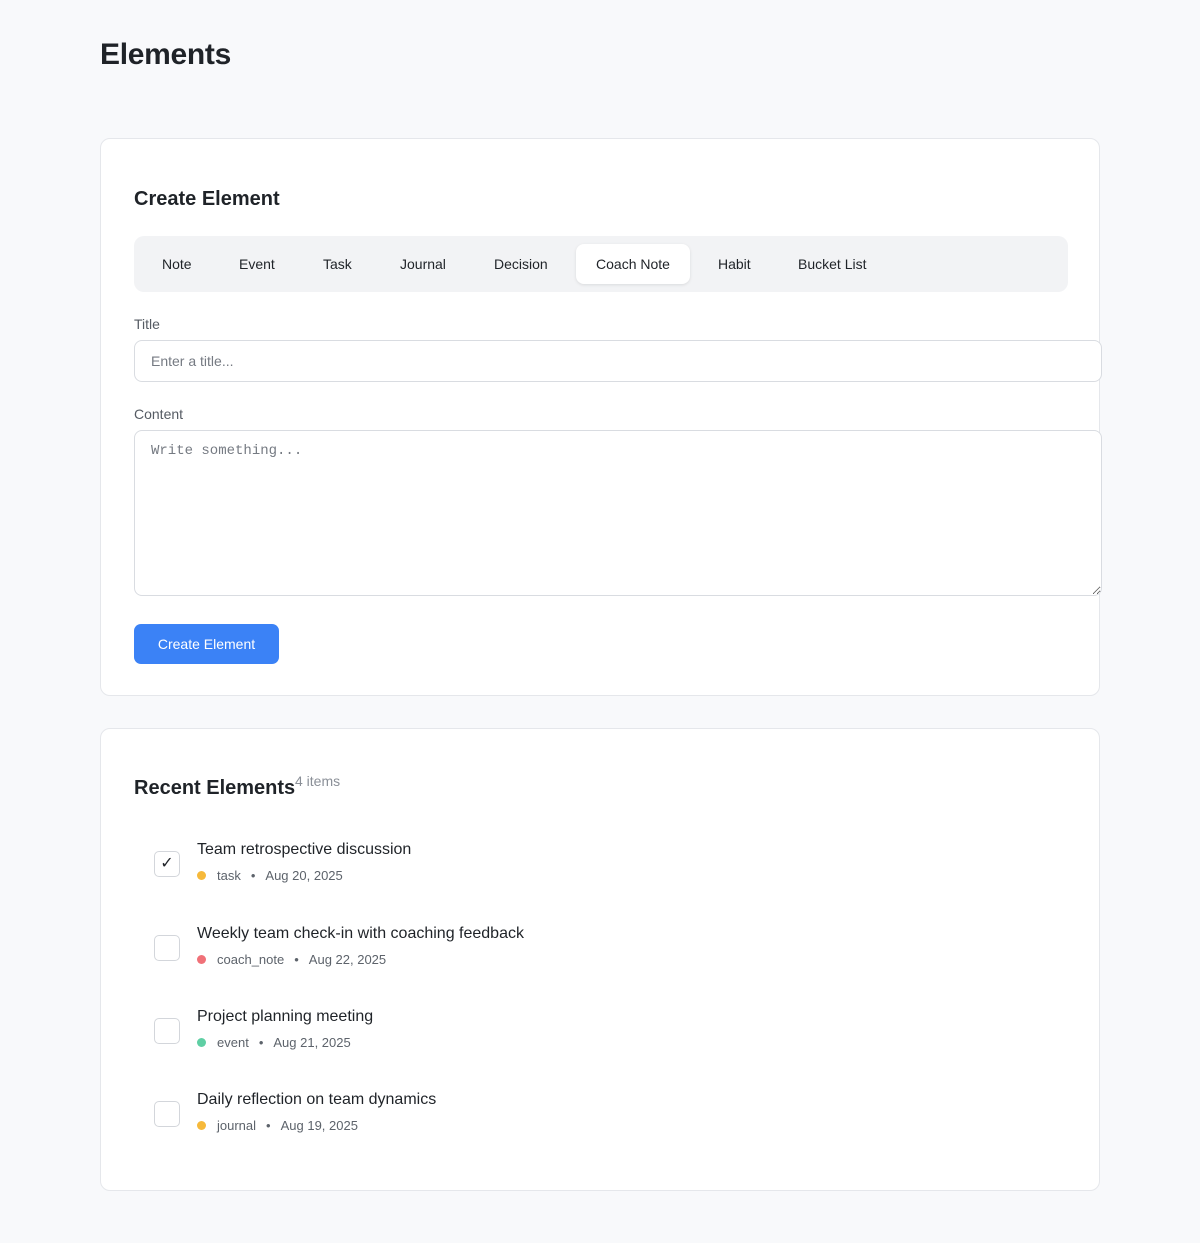 Image resolution: width=1200 pixels, height=1243 pixels. Describe the element at coordinates (257, 264) in the screenshot. I see `tab-event: Event` at that location.